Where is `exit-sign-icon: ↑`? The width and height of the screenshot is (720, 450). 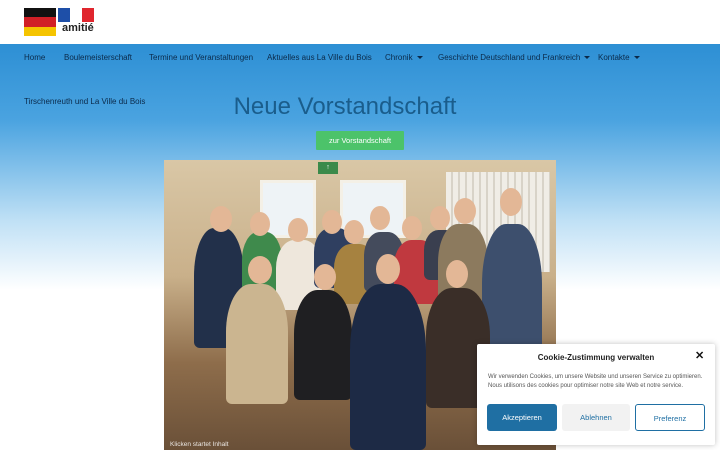 exit-sign-icon: ↑ is located at coordinates (328, 168).